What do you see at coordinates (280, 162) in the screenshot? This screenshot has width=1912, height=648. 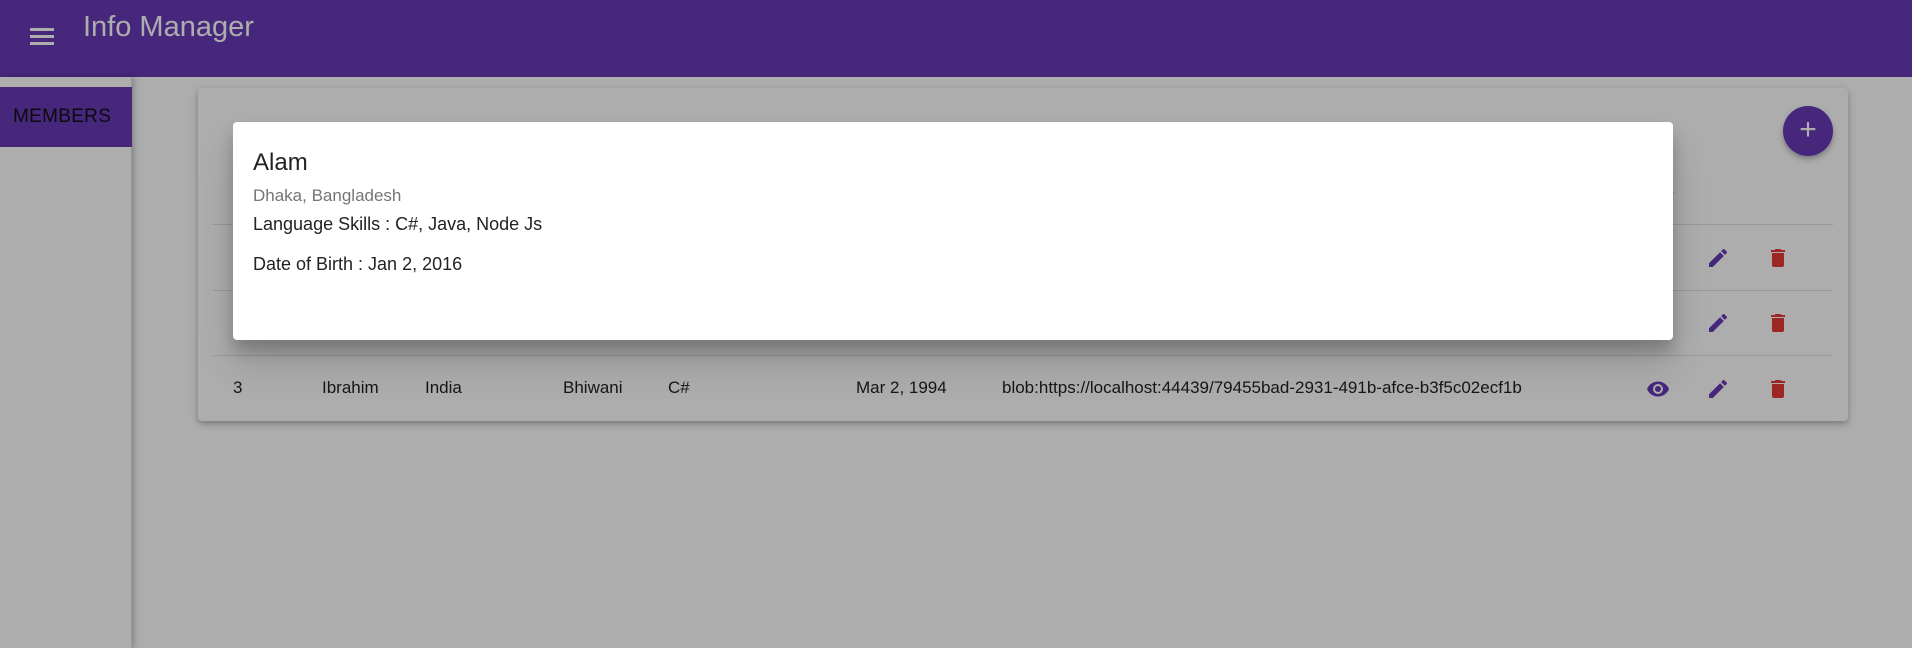 I see `dialog-member-name: Alam` at bounding box center [280, 162].